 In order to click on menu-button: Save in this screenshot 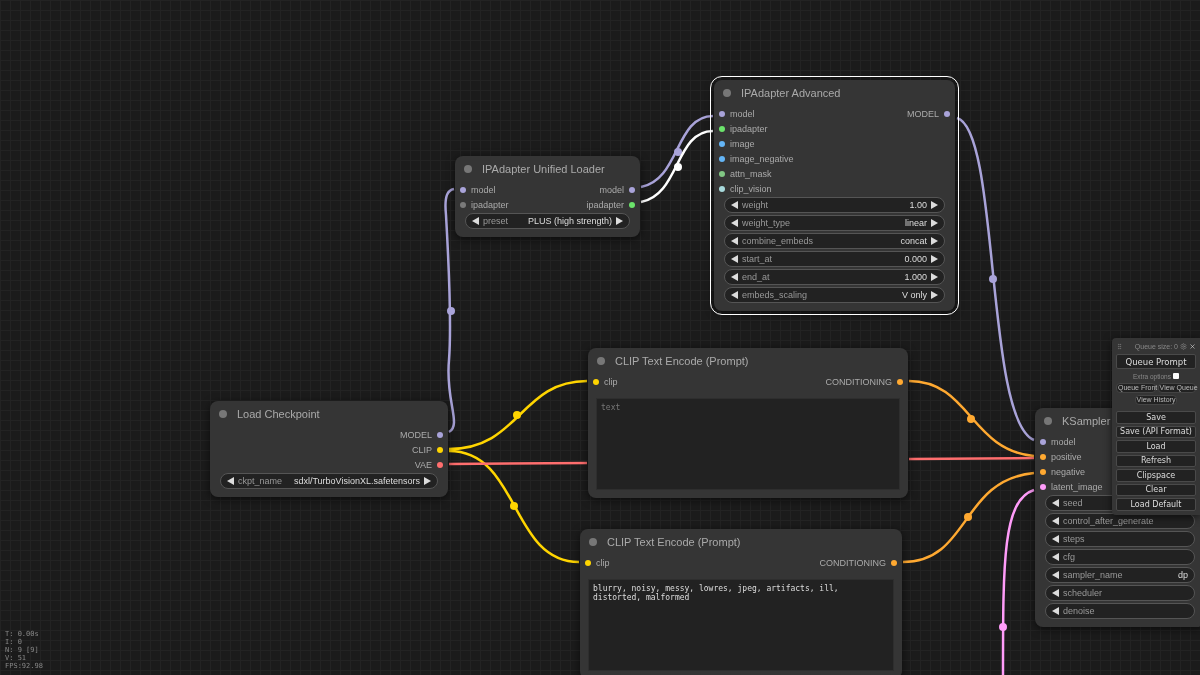, I will do `click(1156, 417)`.